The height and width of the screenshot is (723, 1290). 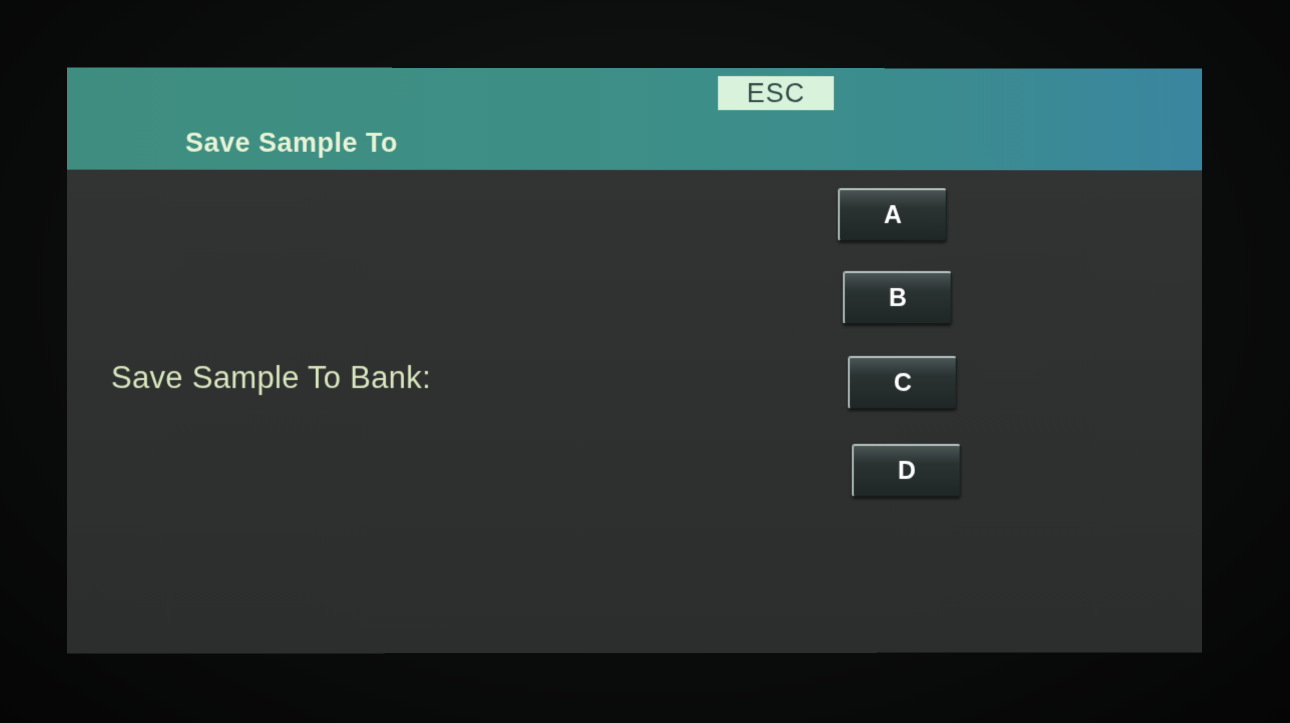 I want to click on esc-button: ESC, so click(x=775, y=93).